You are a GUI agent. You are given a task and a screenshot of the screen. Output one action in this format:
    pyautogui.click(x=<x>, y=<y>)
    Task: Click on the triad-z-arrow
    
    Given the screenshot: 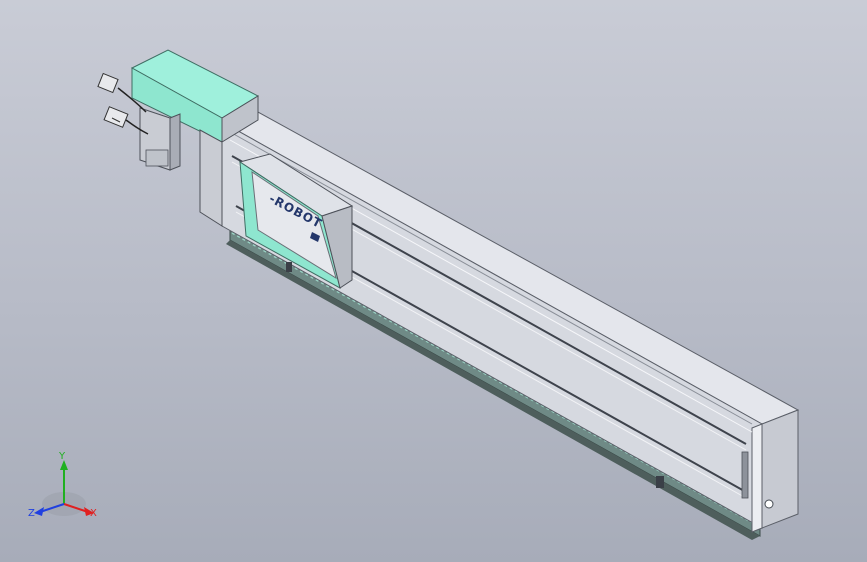 What is the action you would take?
    pyautogui.click(x=39, y=511)
    